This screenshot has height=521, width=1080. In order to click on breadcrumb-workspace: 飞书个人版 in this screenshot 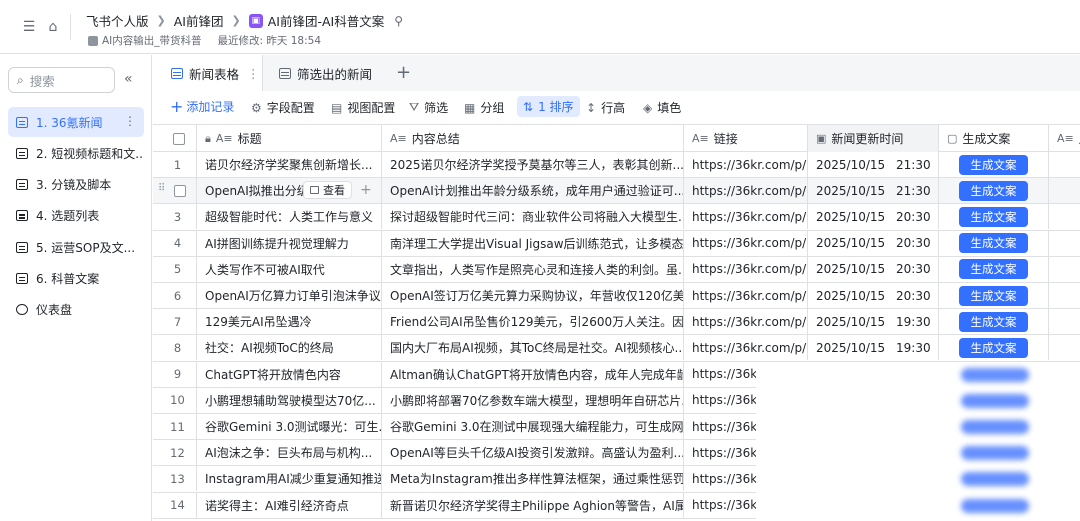, I will do `click(117, 20)`.